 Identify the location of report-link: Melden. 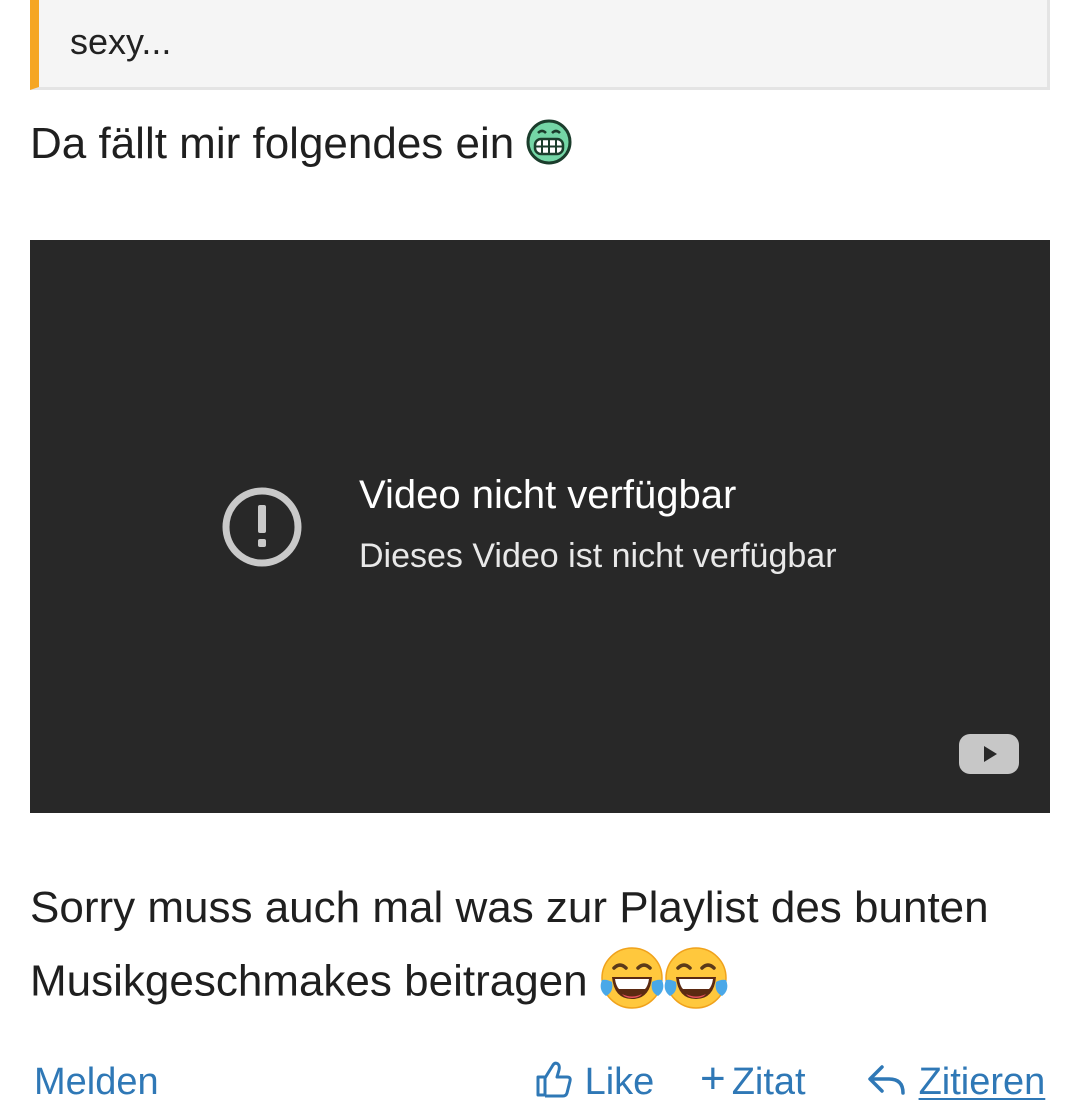
(96, 1081).